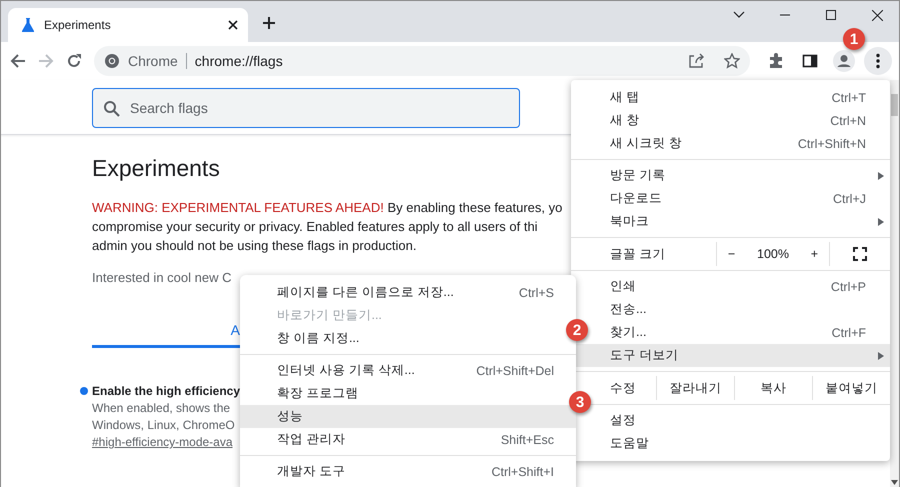  Describe the element at coordinates (851, 388) in the screenshot. I see `edit-action-button: 붙여넣기` at that location.